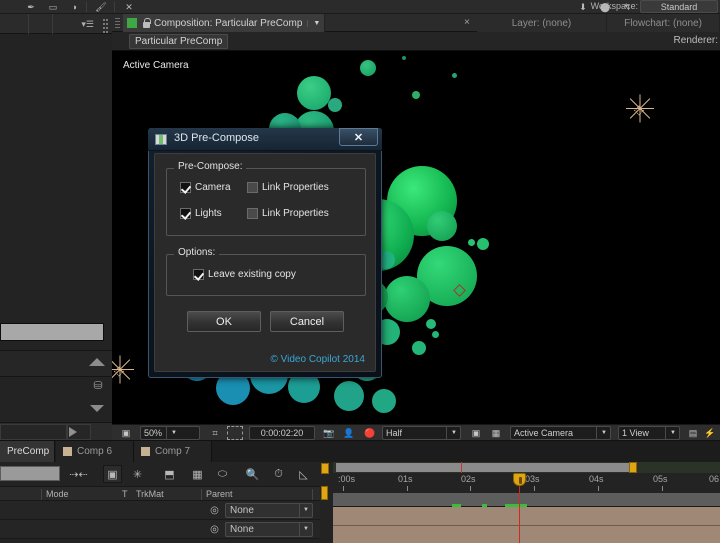  What do you see at coordinates (476, 433) in the screenshot?
I see `transparency-grid-icon: ▣` at bounding box center [476, 433].